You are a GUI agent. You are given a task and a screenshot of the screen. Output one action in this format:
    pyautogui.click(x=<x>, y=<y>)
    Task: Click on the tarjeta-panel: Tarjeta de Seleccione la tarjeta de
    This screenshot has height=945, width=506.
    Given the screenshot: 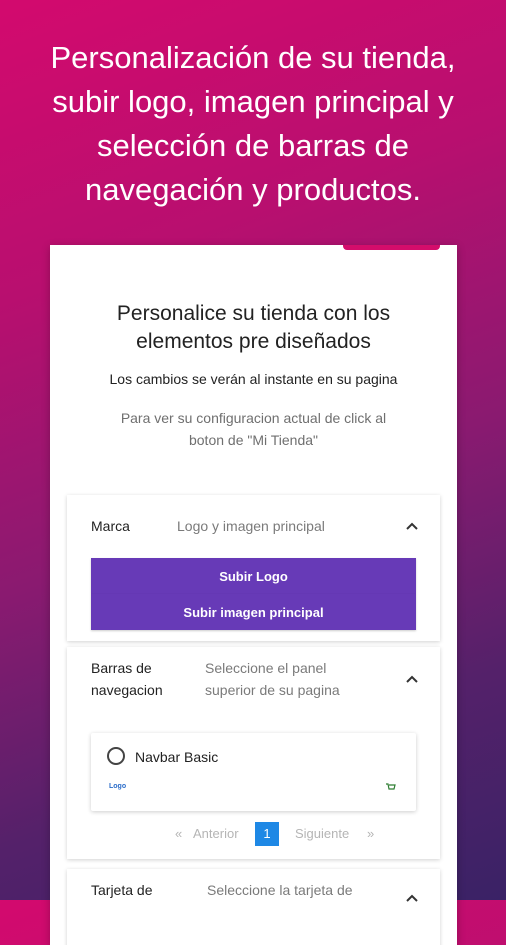 What is the action you would take?
    pyautogui.click(x=253, y=907)
    